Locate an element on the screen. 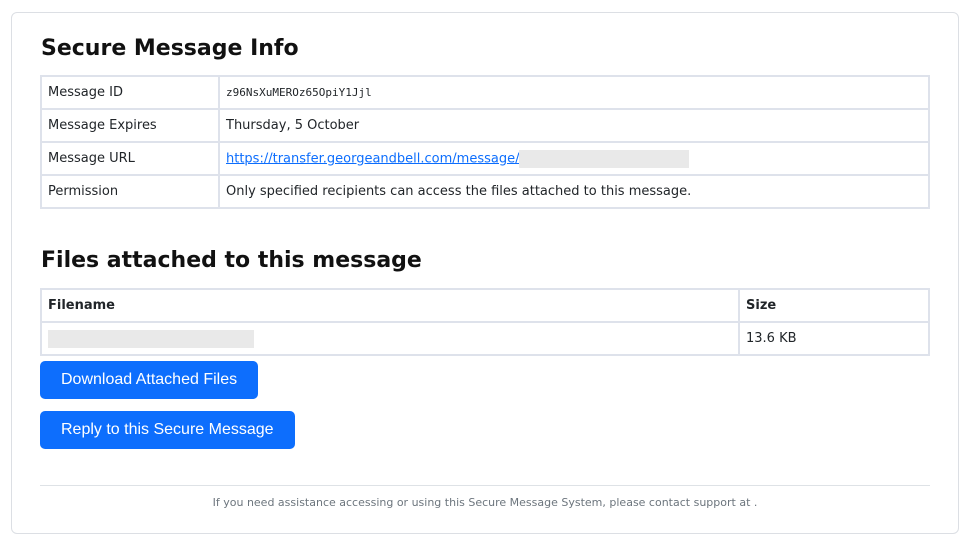 Image resolution: width=972 pixels, height=547 pixels. filename-cell is located at coordinates (390, 338).